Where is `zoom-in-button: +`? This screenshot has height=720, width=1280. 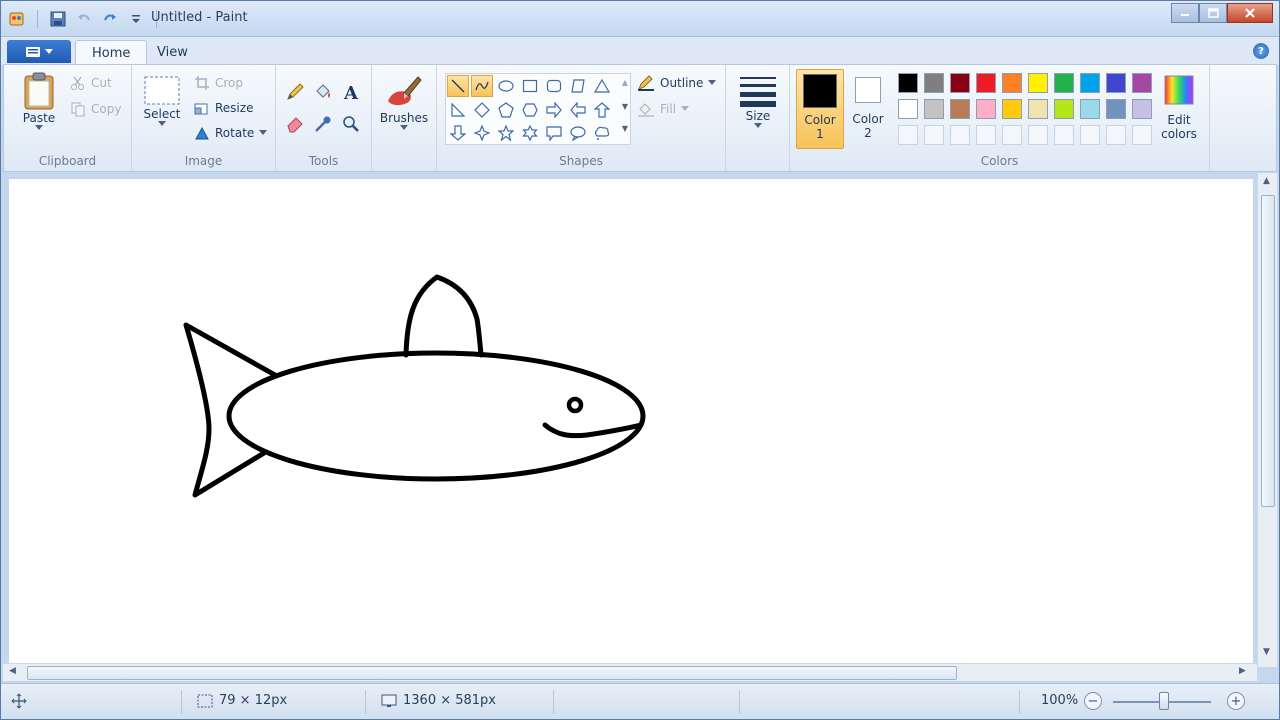
zoom-in-button: + is located at coordinates (1236, 701).